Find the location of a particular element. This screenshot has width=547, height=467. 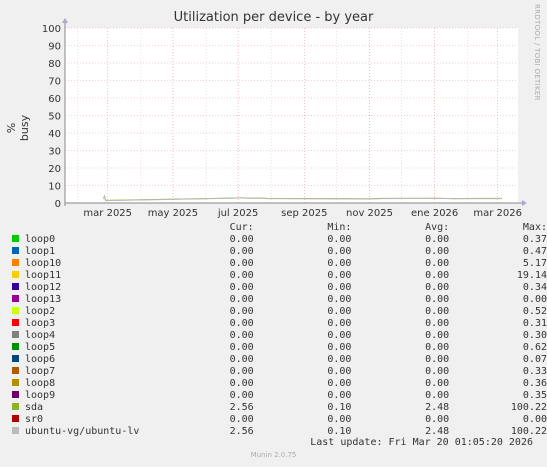

legend-row: loop7 0.00 0.00 0.00 0.33 is located at coordinates (279, 372).